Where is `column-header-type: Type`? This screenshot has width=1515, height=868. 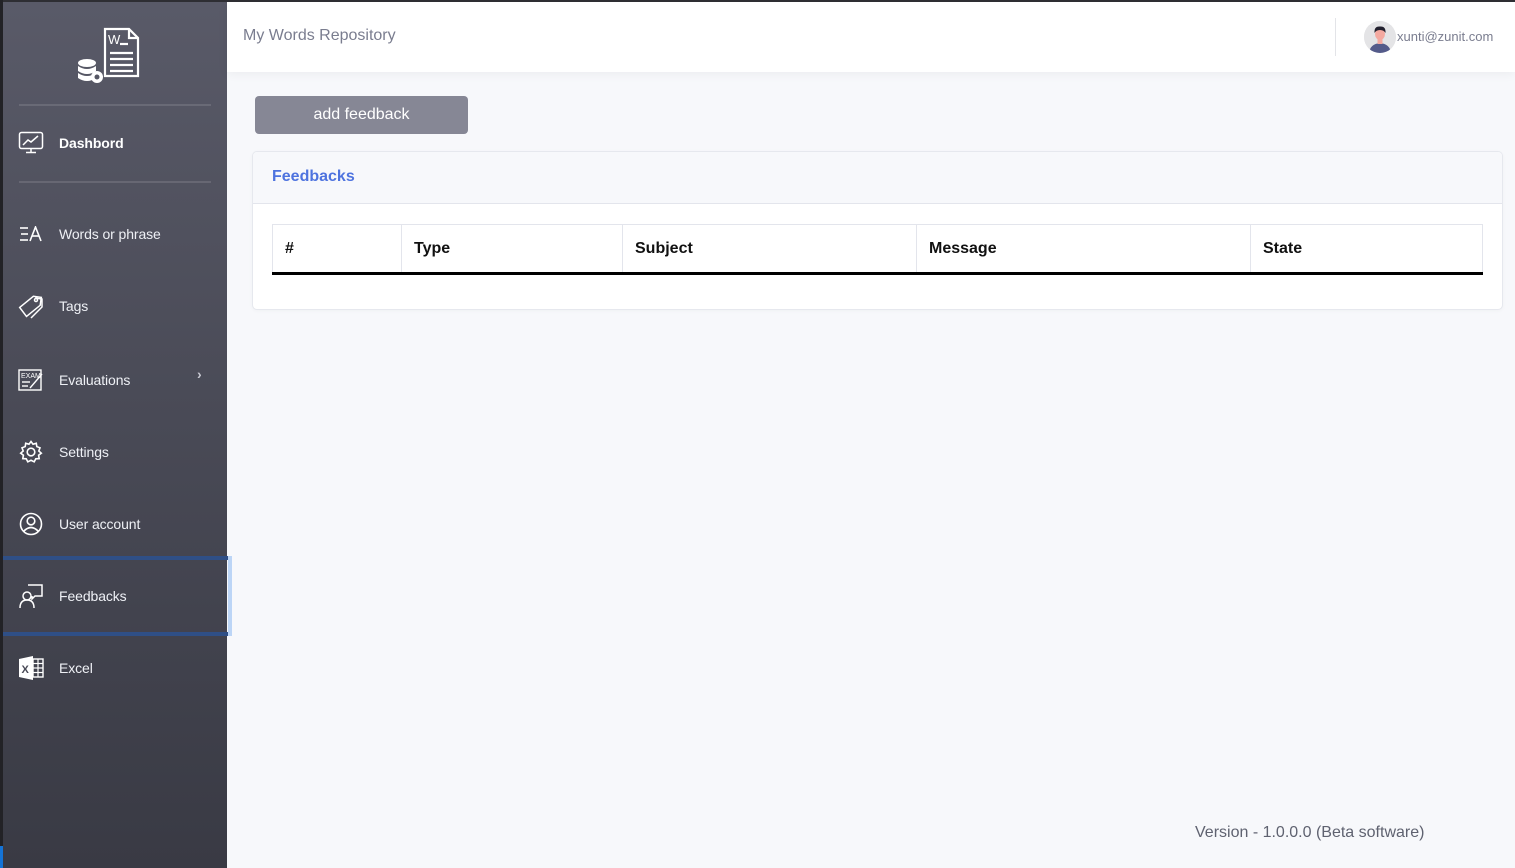 column-header-type: Type is located at coordinates (512, 249).